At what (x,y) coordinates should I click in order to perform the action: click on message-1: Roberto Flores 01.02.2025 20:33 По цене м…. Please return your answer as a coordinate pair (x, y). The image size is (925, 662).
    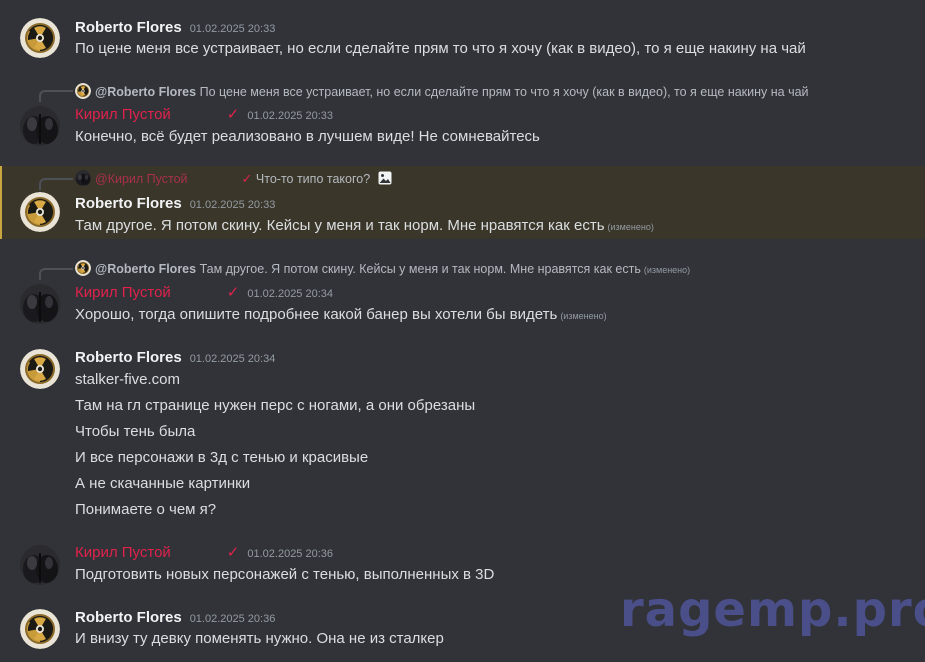
    Looking at the image, I should click on (462, 39).